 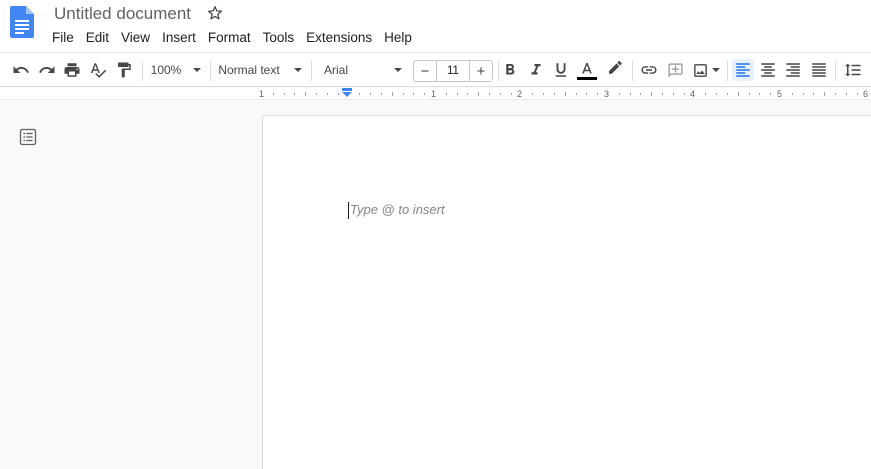 I want to click on ruler-scale: 1 1 2 3 4 5 6, so click(x=565, y=94).